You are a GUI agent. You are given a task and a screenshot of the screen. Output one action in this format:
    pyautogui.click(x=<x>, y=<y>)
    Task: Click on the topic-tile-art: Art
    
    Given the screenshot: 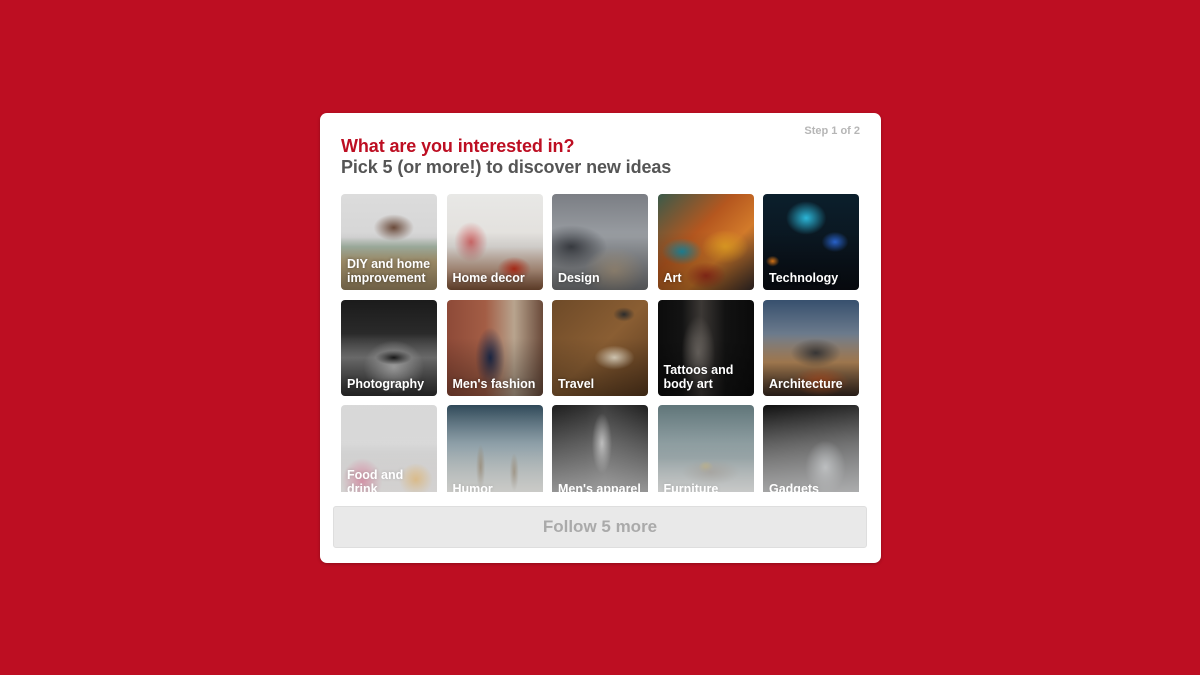 What is the action you would take?
    pyautogui.click(x=705, y=242)
    